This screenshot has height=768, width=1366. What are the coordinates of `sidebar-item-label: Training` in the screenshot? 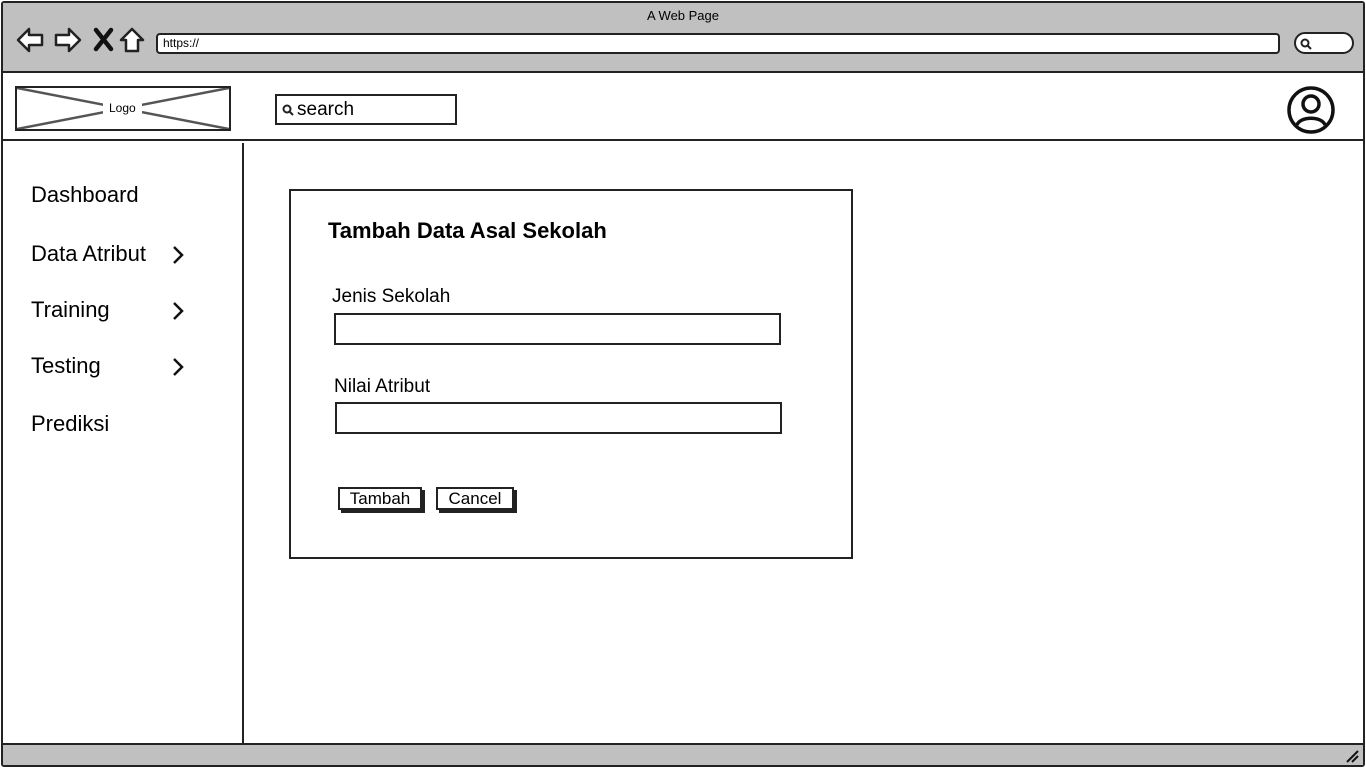 It's located at (70, 309).